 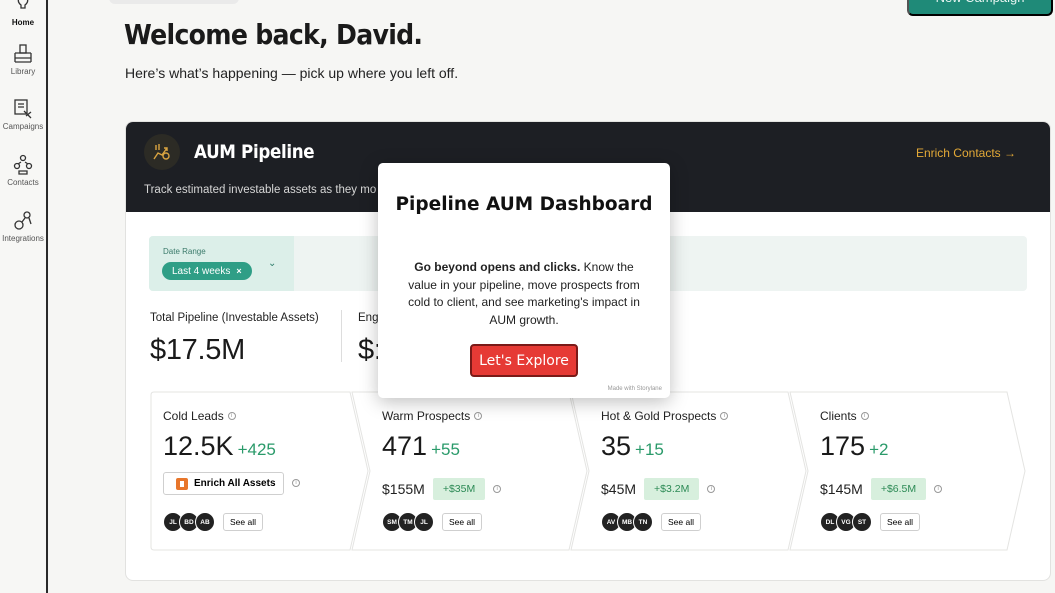 I want to click on campaigns-icon, so click(x=23, y=109).